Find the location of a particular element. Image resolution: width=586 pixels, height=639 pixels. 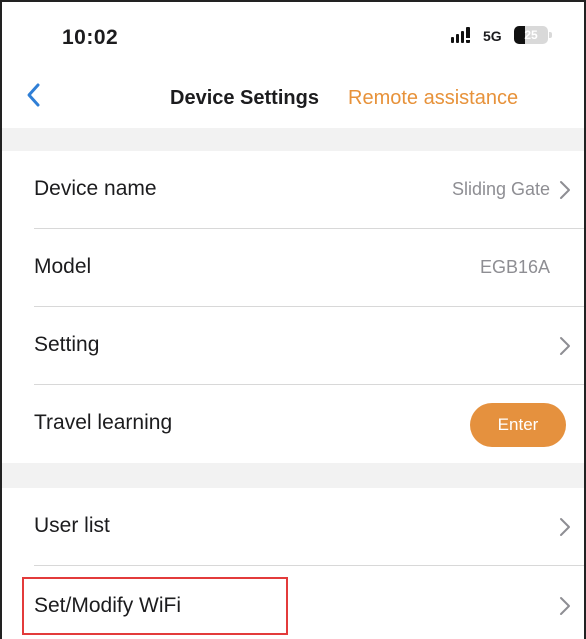

highlight-box is located at coordinates (155, 606).